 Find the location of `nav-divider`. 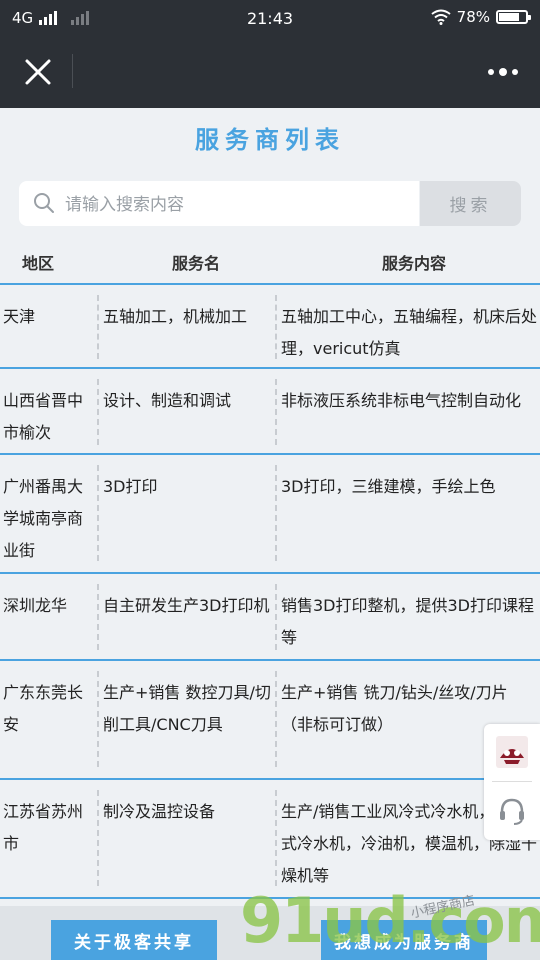

nav-divider is located at coordinates (72, 71).